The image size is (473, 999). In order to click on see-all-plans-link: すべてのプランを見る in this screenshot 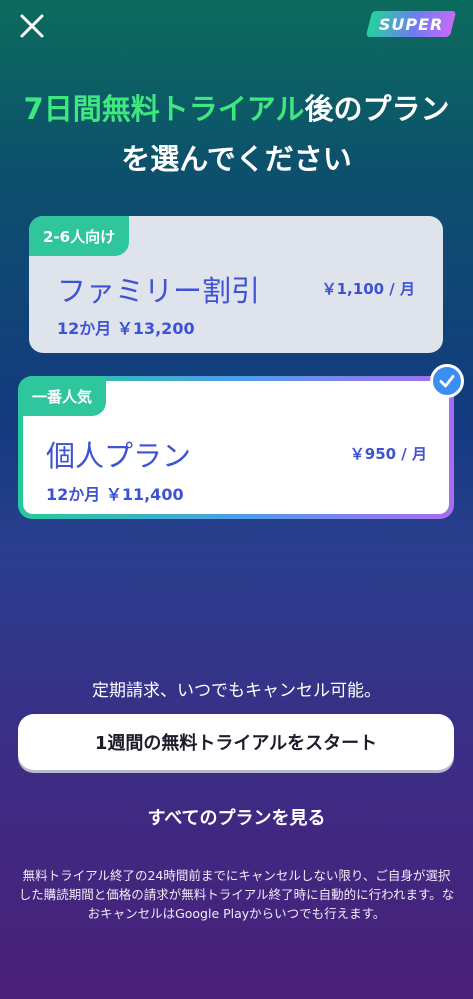, I will do `click(236, 817)`.